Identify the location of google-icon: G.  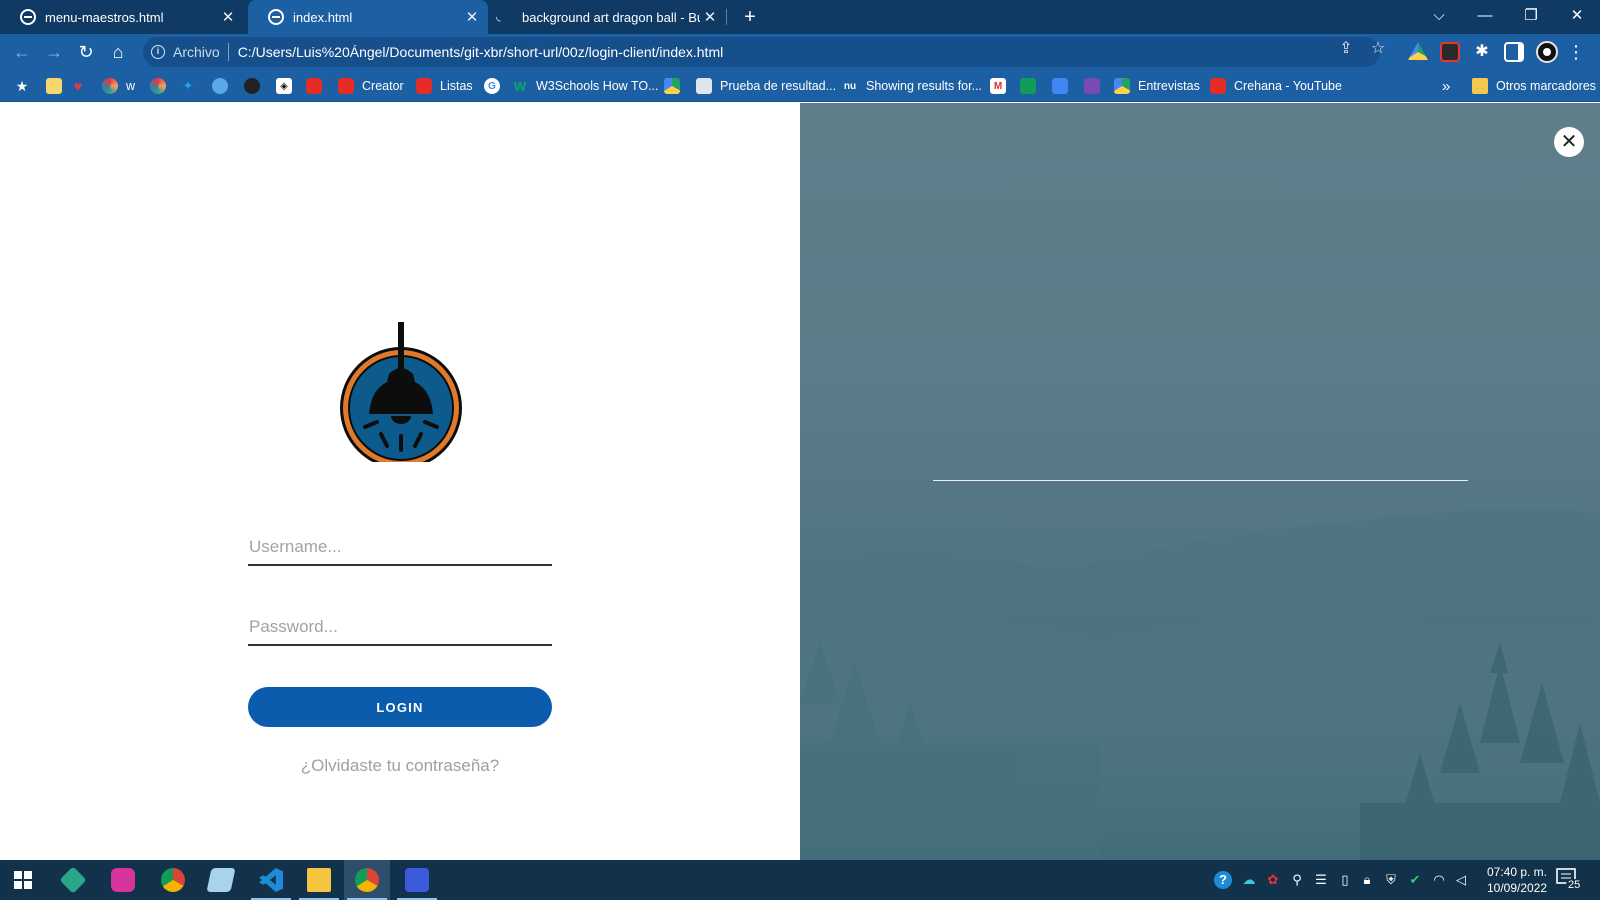
(492, 86).